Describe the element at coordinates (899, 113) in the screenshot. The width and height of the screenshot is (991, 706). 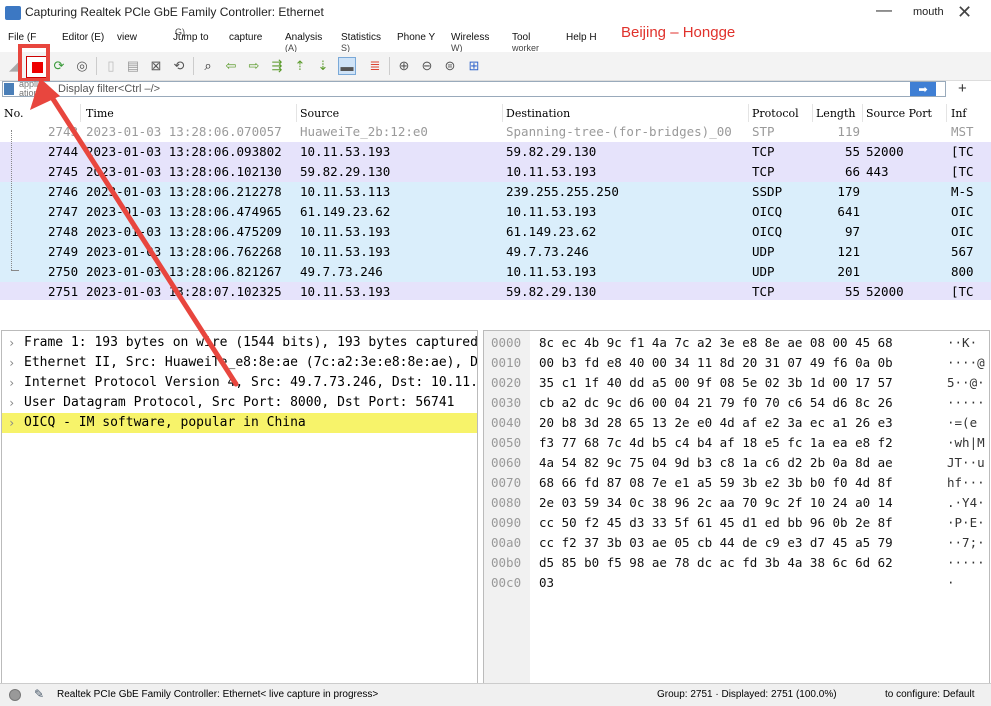
I see `column-header-source-port: Source Port` at that location.